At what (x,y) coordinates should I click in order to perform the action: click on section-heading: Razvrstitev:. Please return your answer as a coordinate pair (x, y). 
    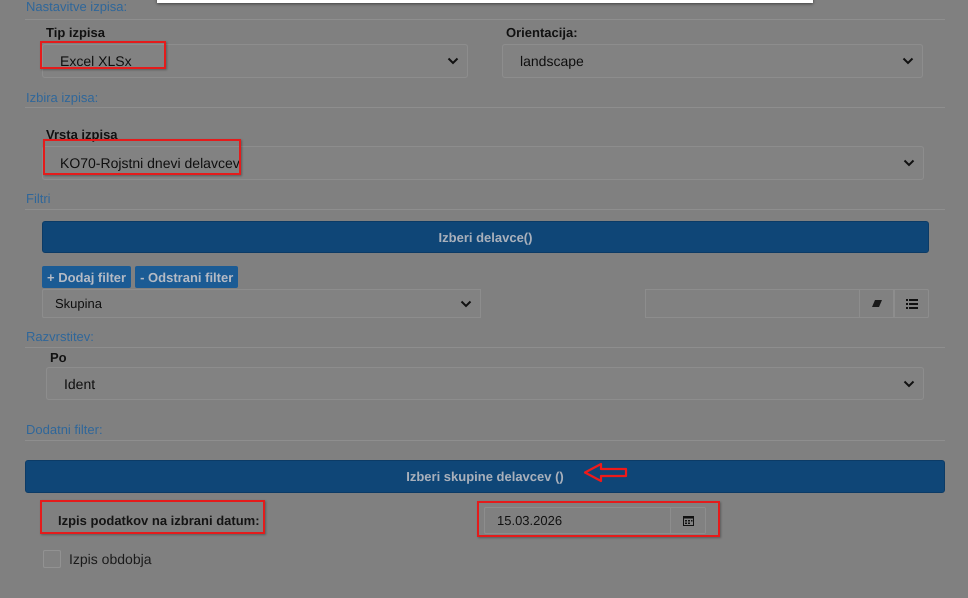
    Looking at the image, I should click on (485, 338).